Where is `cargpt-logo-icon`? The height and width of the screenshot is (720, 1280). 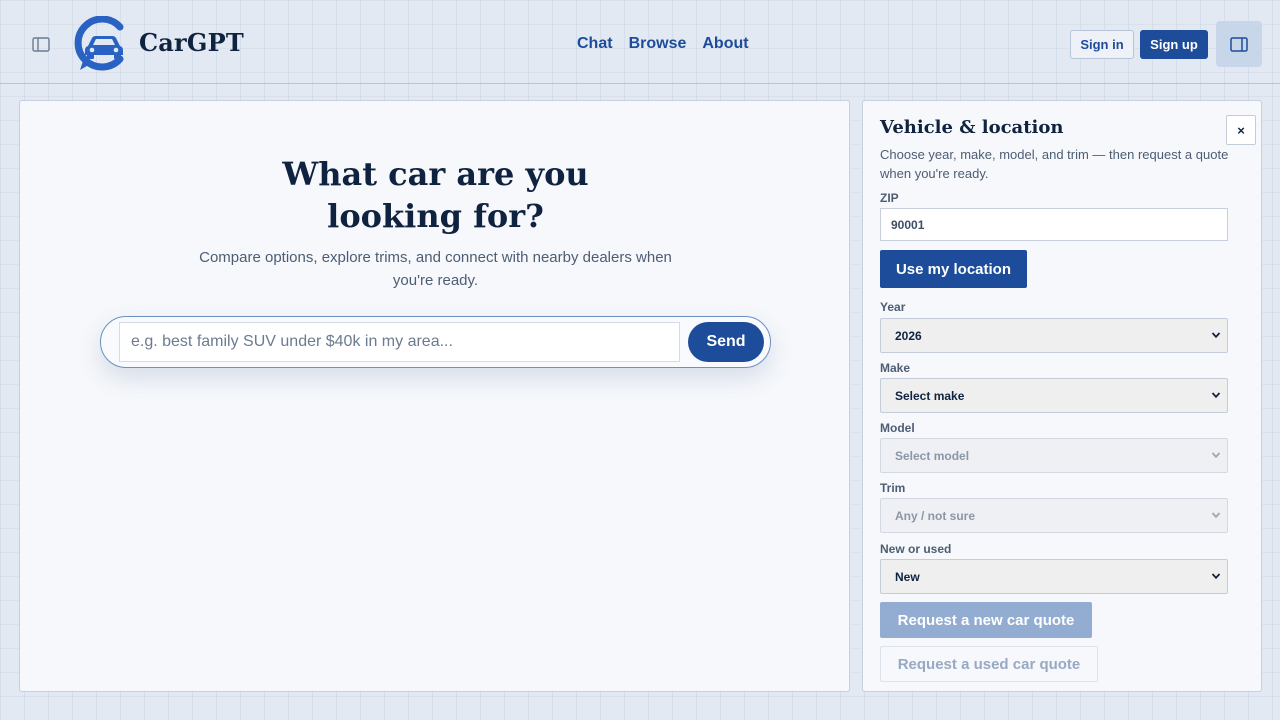
cargpt-logo-icon is located at coordinates (101, 44).